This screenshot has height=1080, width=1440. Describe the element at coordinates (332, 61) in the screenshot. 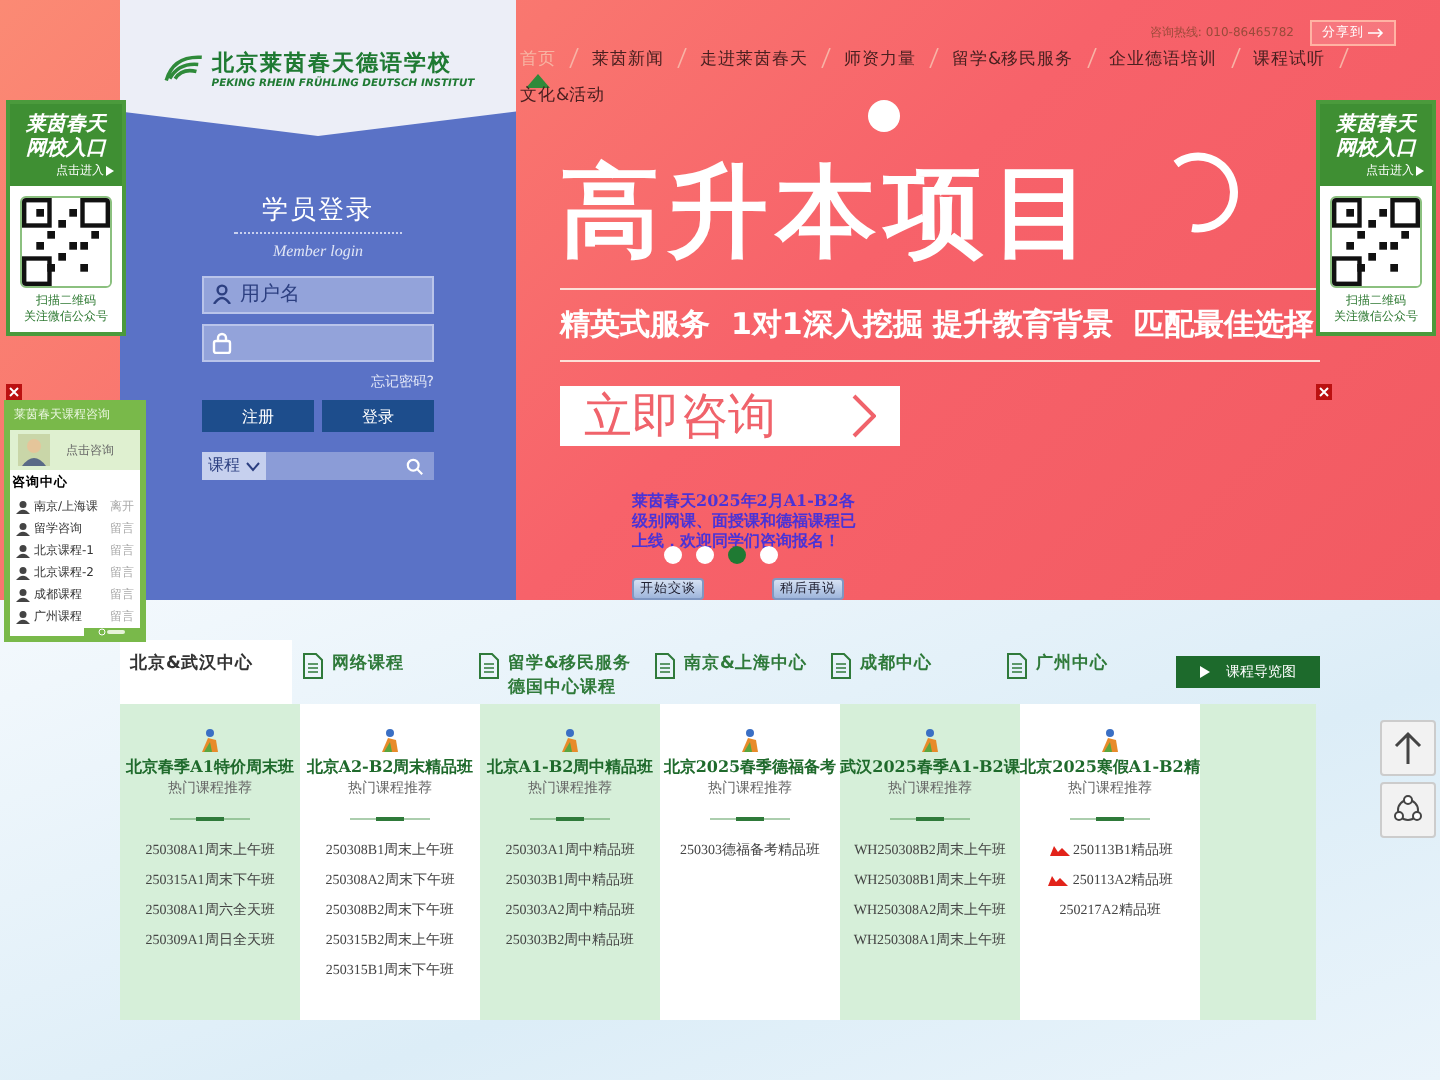

I see `school-name: 北京莱茵春天德语学校` at that location.